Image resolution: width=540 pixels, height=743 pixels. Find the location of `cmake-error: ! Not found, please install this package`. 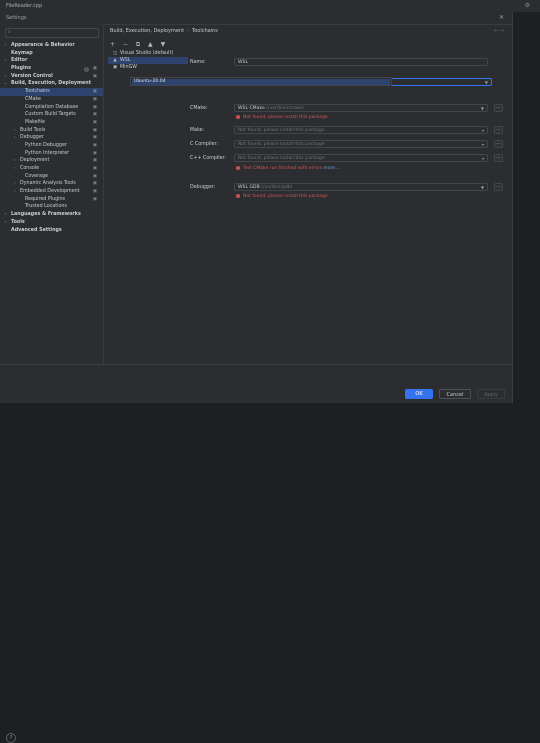

cmake-error: ! Not found, please install this package is located at coordinates (282, 117).